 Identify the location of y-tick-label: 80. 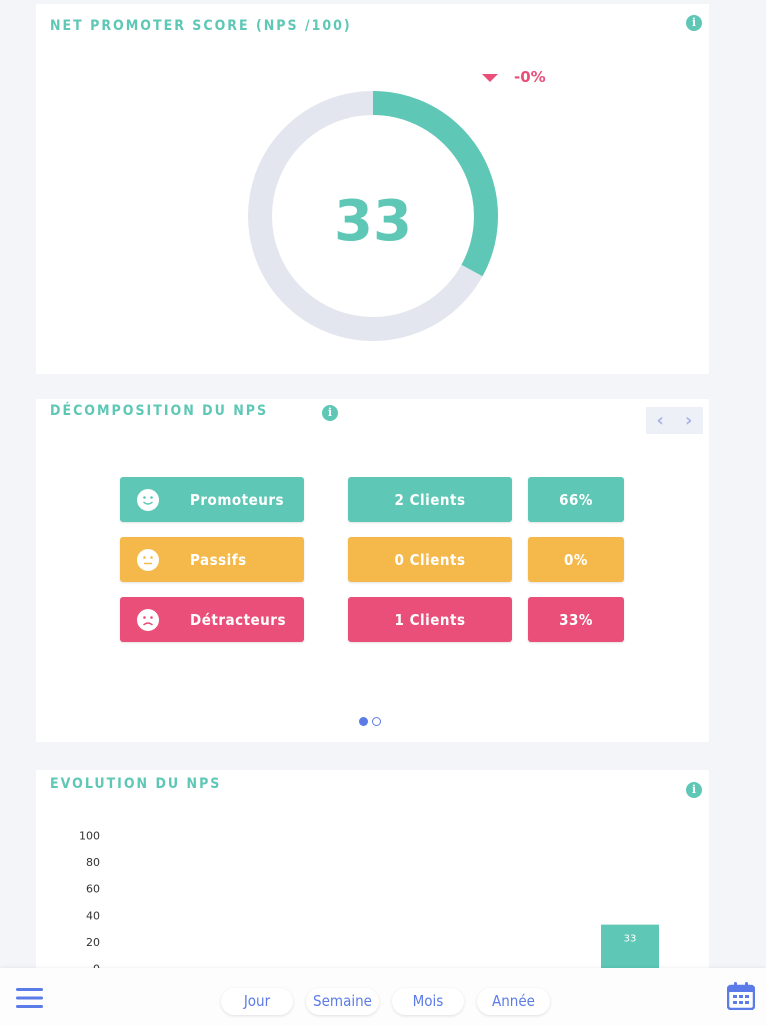
(93, 862).